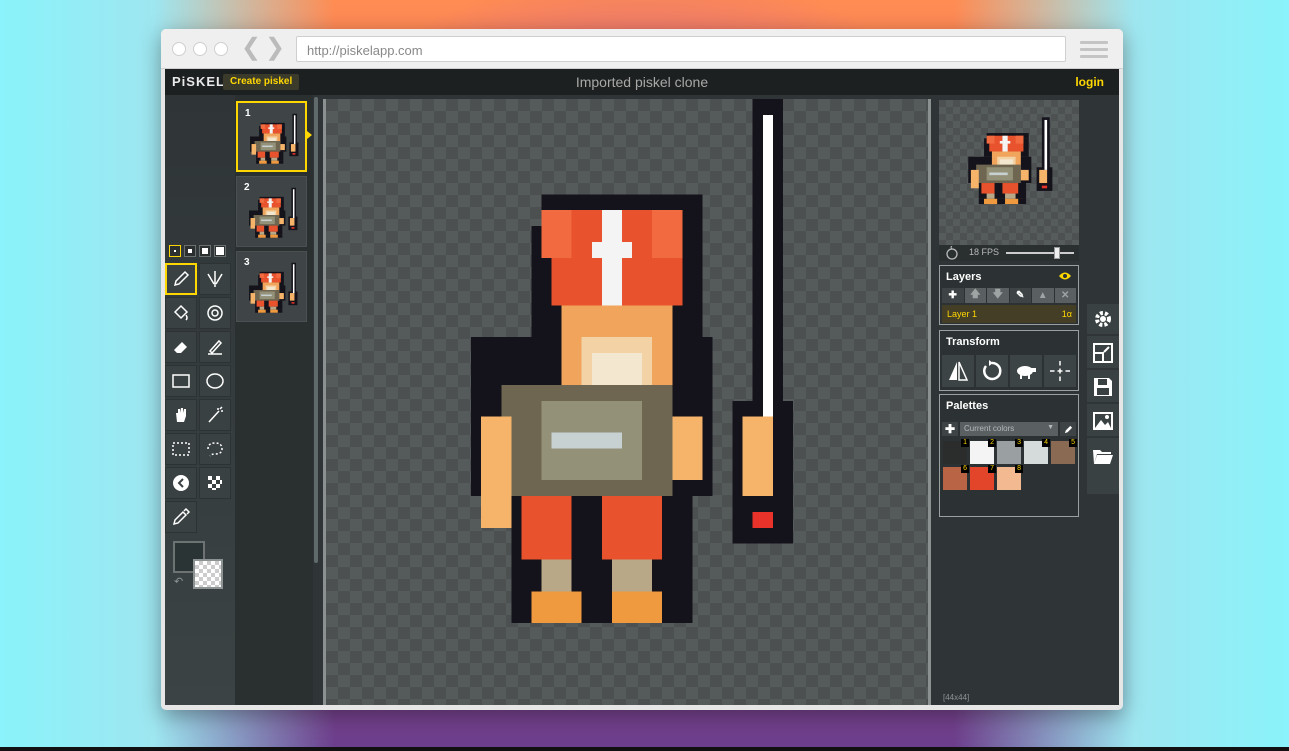 This screenshot has width=1289, height=751. Describe the element at coordinates (956, 451) in the screenshot. I see `palette-swatch: 1` at that location.